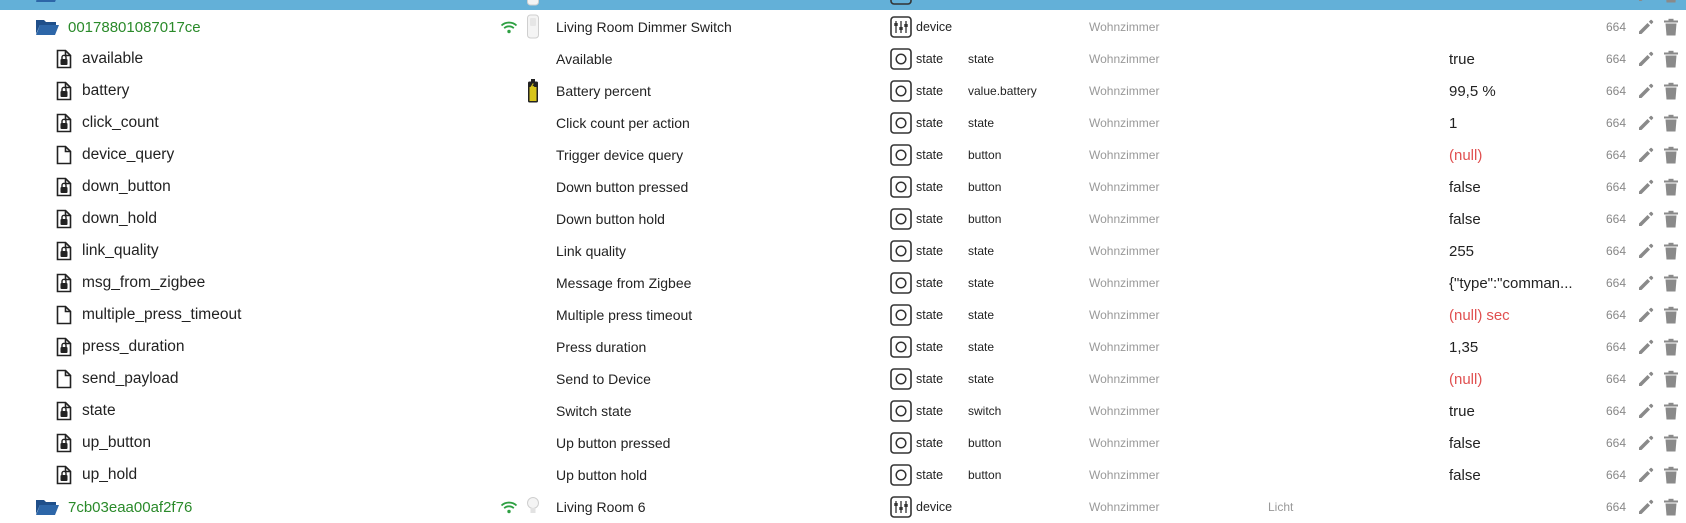 The width and height of the screenshot is (1686, 523). What do you see at coordinates (278, 59) in the screenshot?
I see `object-id-cell: available` at bounding box center [278, 59].